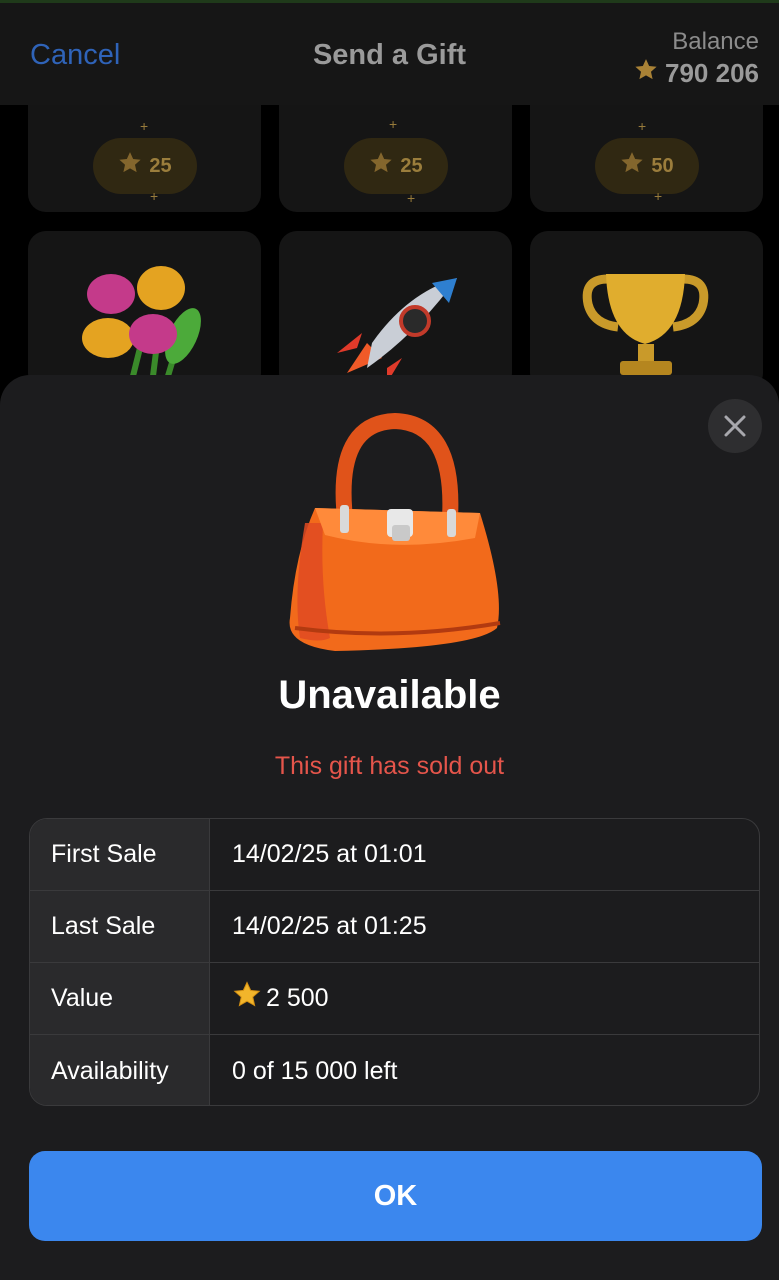 The image size is (779, 1280). I want to click on status-heading: Unavailable, so click(389, 695).